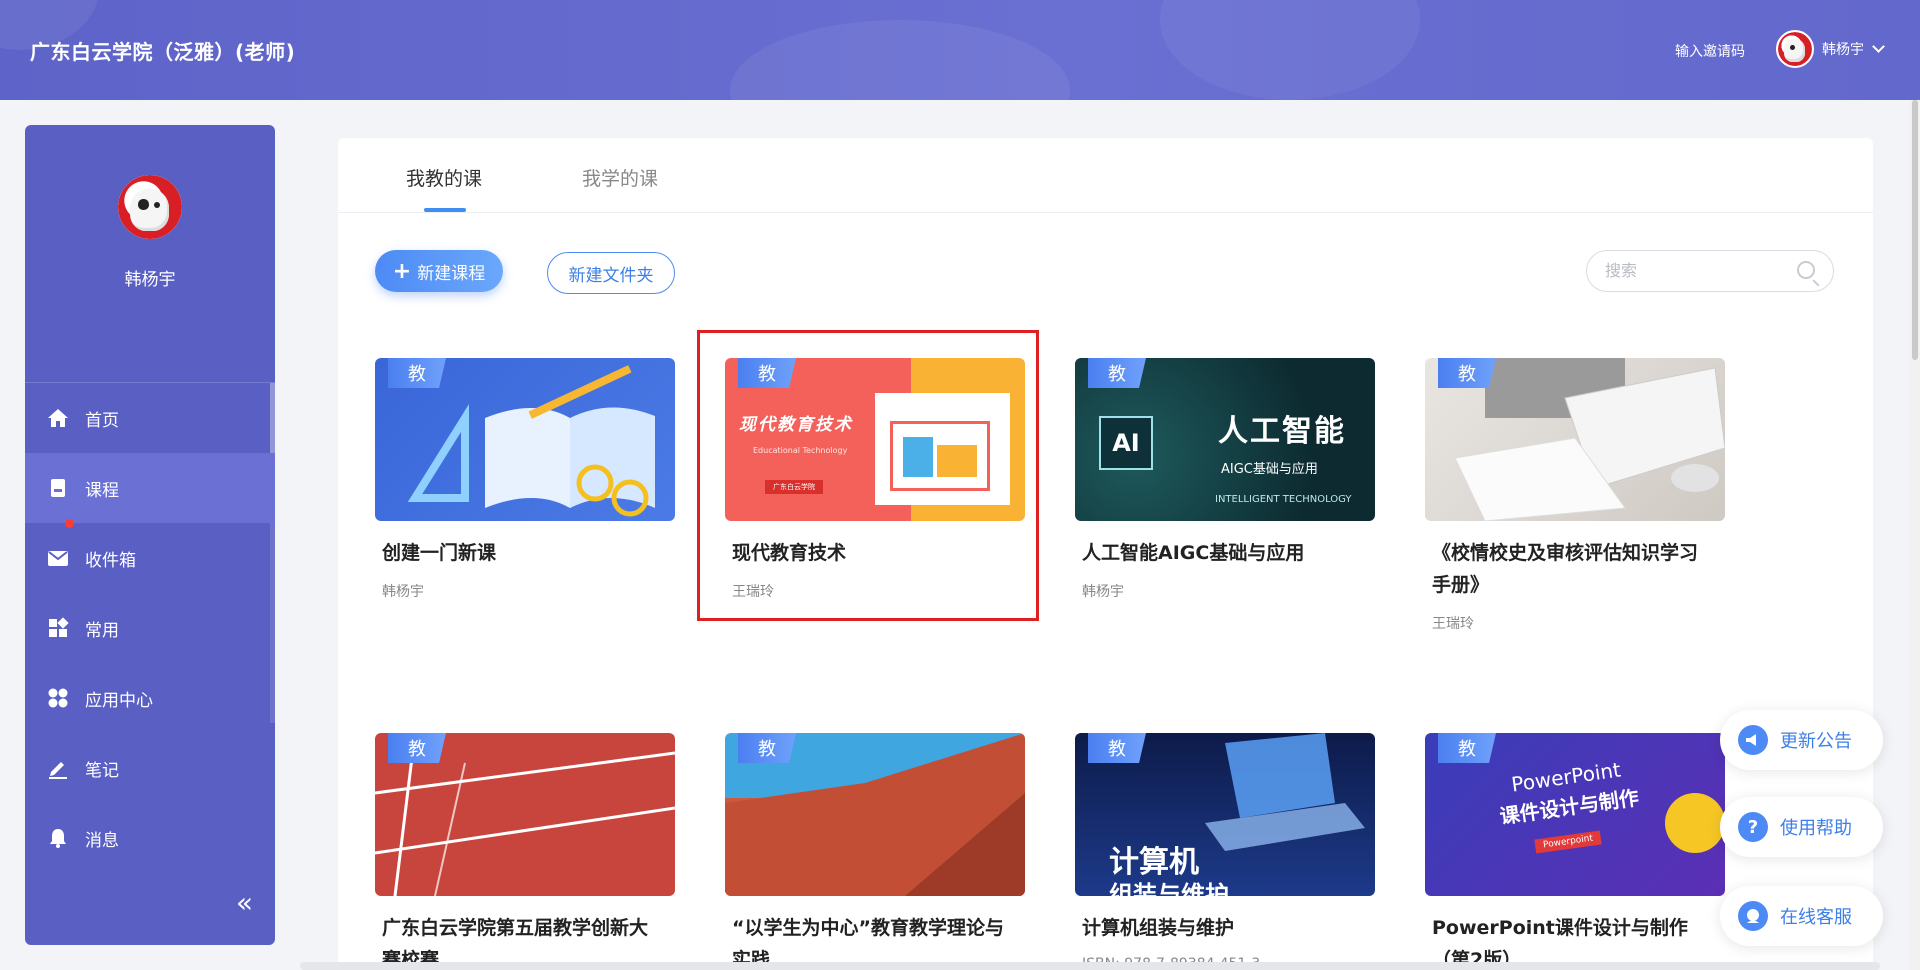  What do you see at coordinates (1090, 966) in the screenshot?
I see `horizontal-scrollbar` at bounding box center [1090, 966].